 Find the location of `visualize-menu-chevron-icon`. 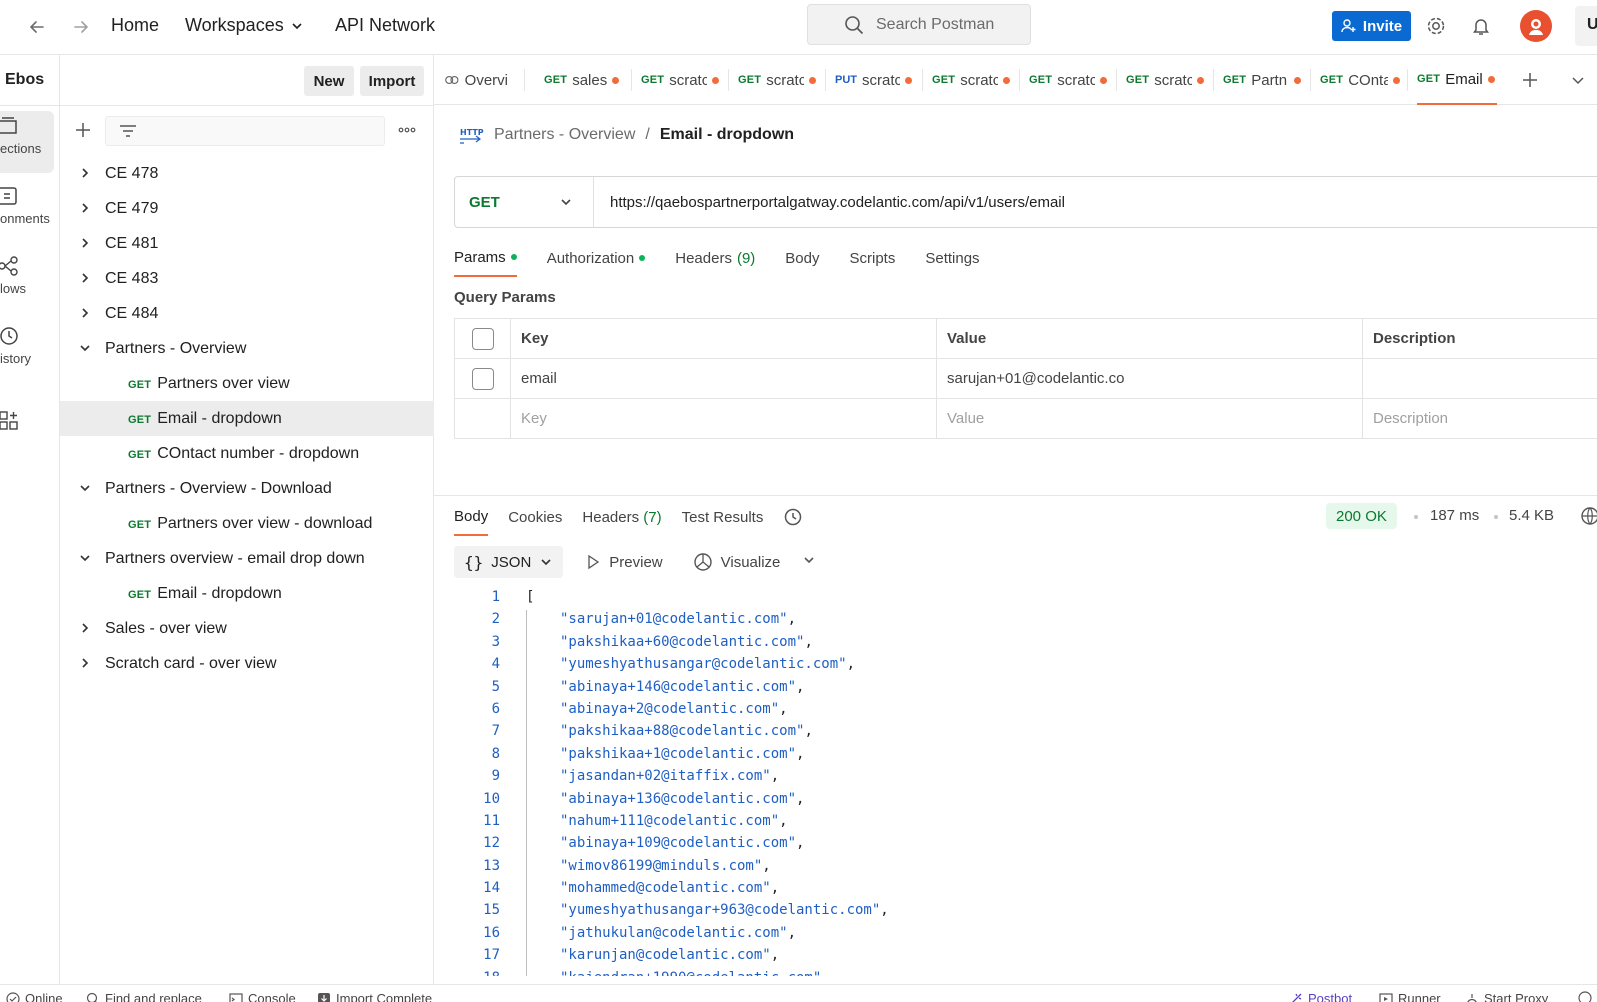

visualize-menu-chevron-icon is located at coordinates (809, 562).